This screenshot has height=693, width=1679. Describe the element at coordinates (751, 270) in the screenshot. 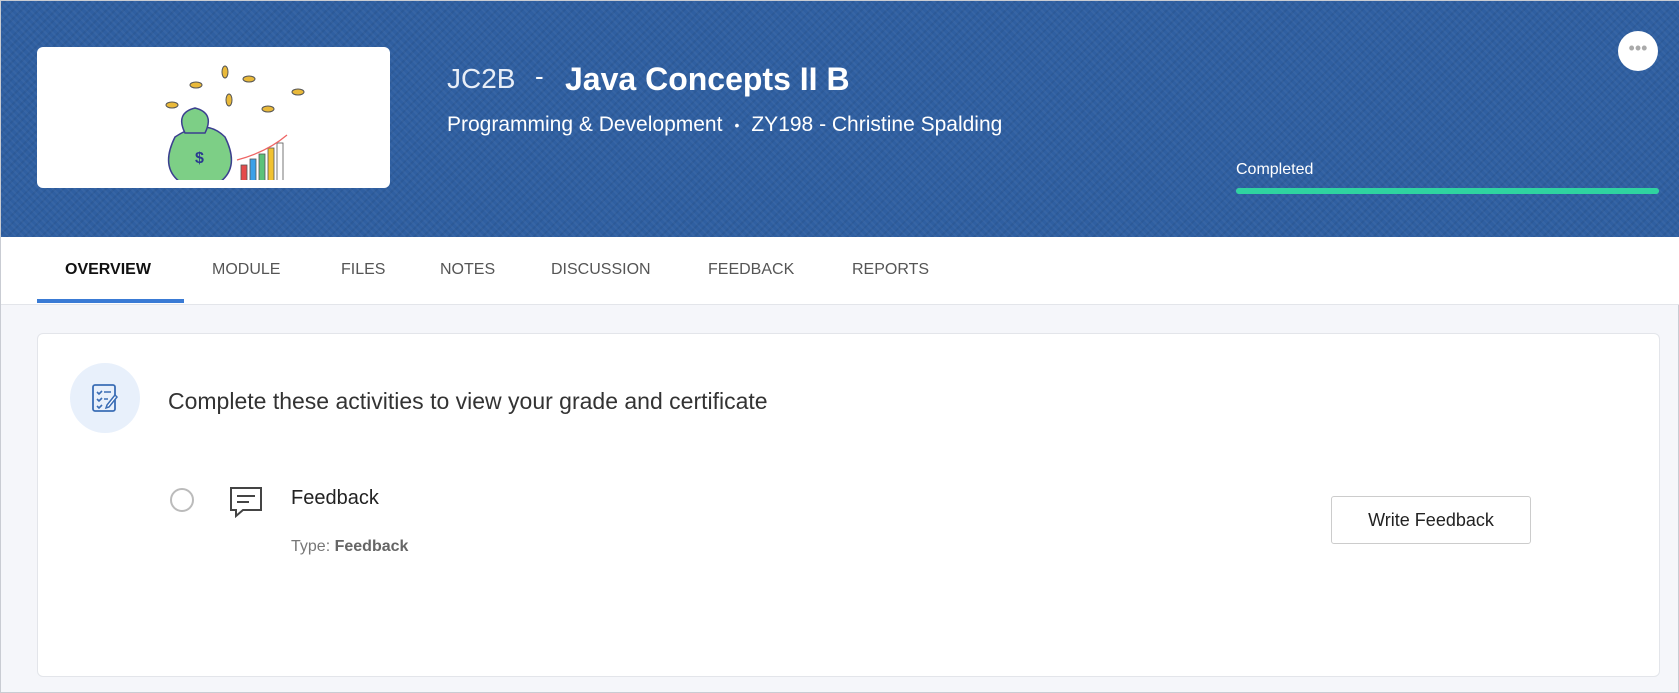

I see `tab-feedback: FEEDBACK` at that location.